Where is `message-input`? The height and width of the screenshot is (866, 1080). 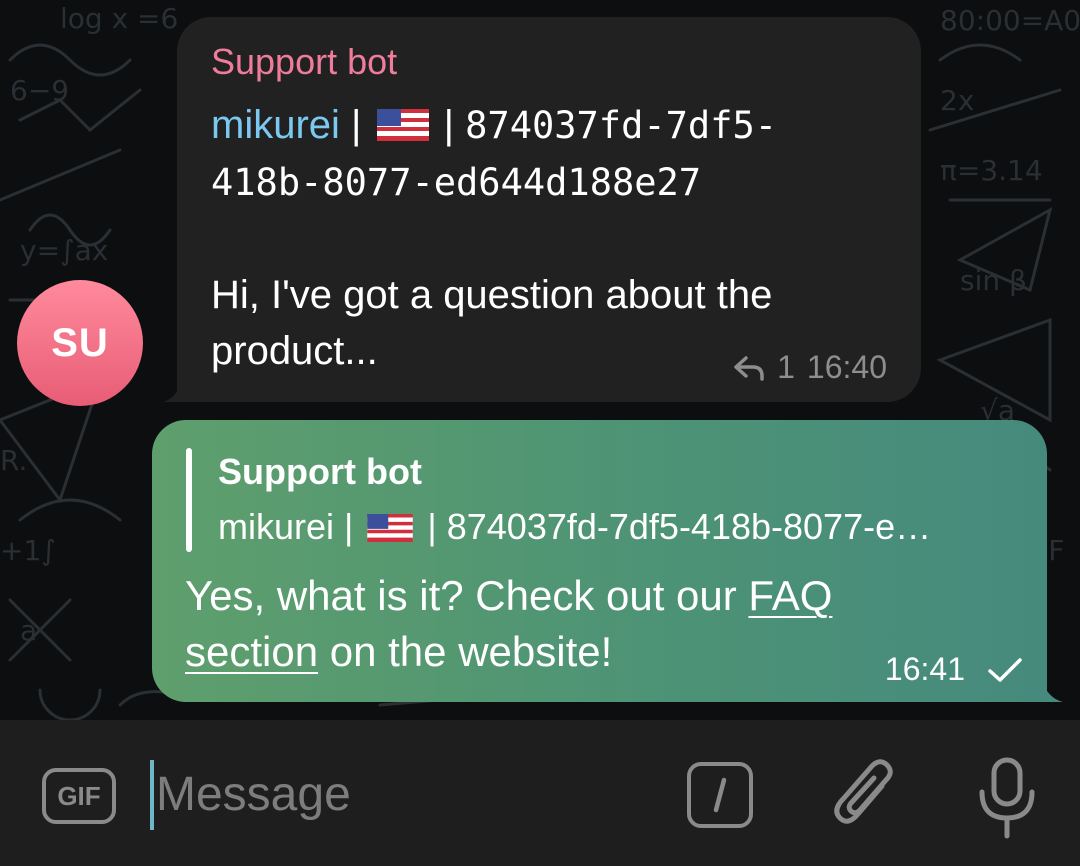 message-input is located at coordinates (406, 794).